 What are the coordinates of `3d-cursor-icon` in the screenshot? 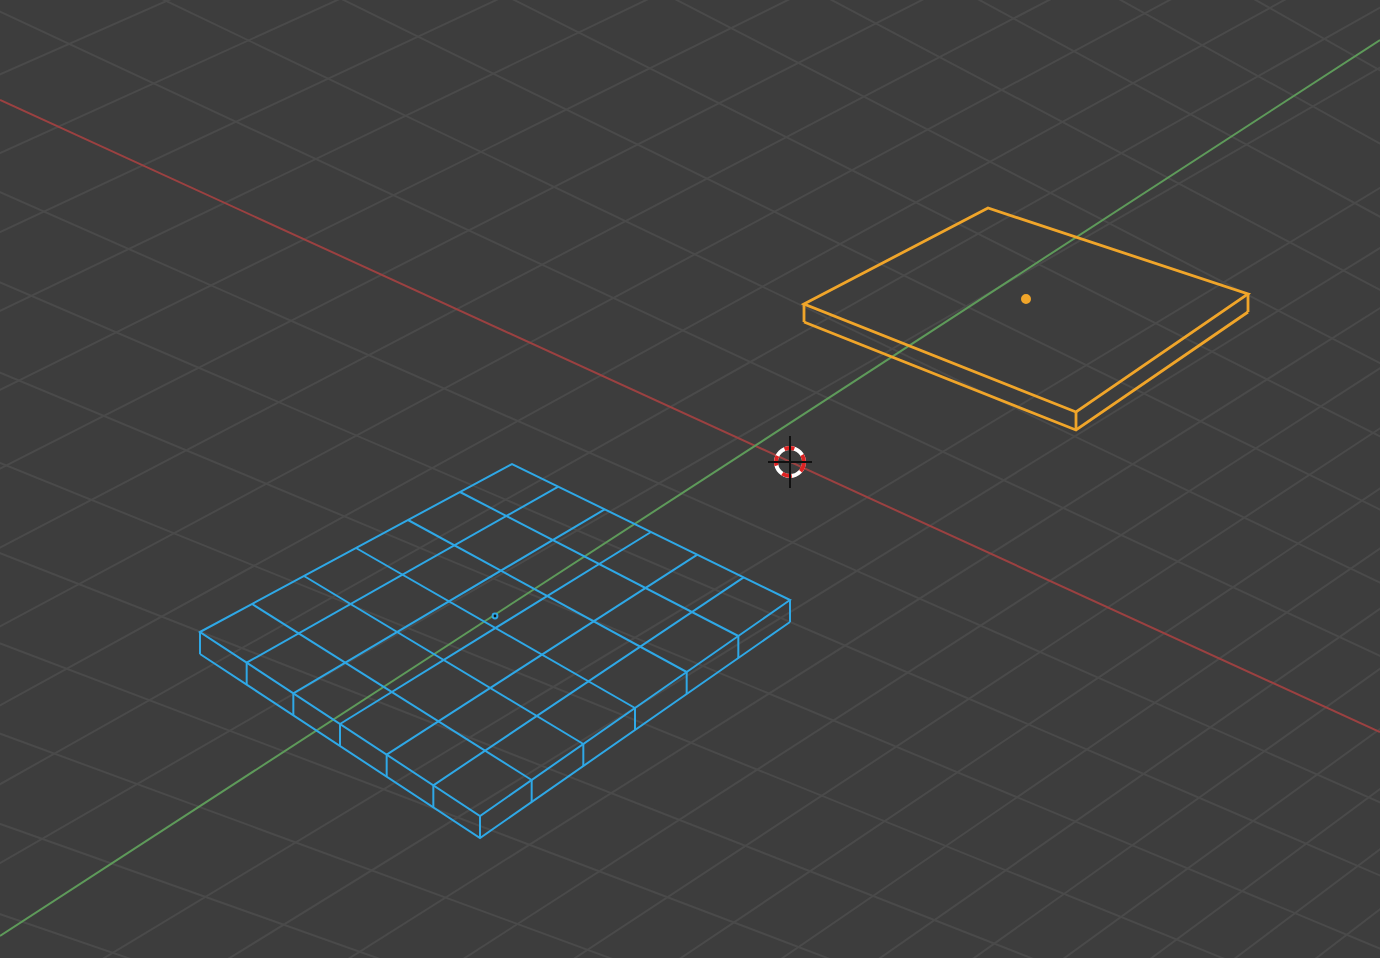 It's located at (790, 462).